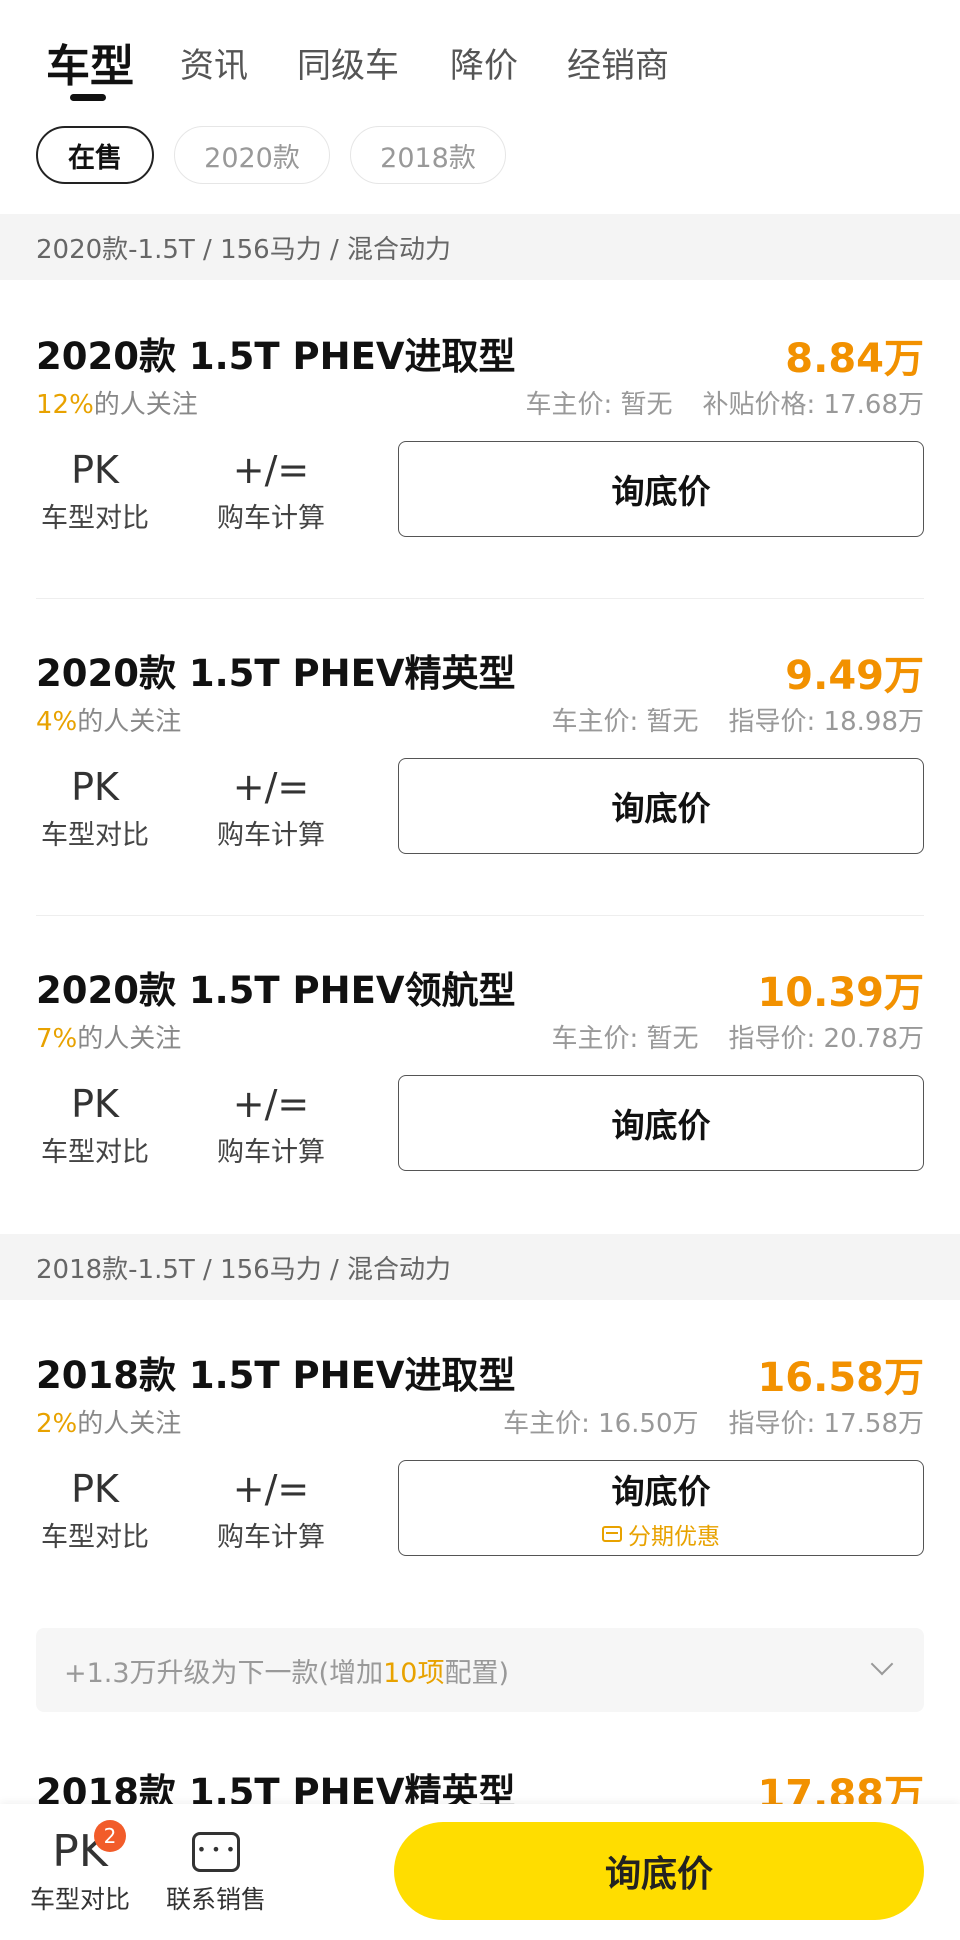 This screenshot has height=1940, width=960. Describe the element at coordinates (276, 356) in the screenshot. I see `car-name: 2020款 1.5T PHEV进取型` at that location.